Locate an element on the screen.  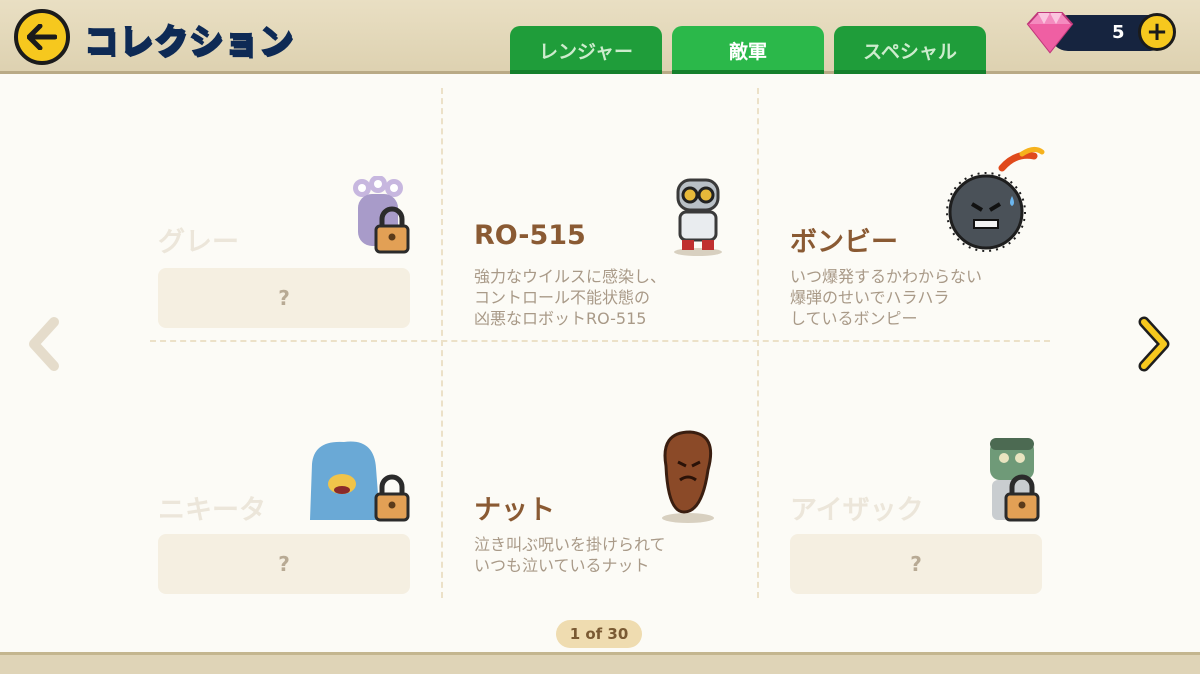
tab-bar: レンジャー 敵軍 スペシャル is located at coordinates (748, 50).